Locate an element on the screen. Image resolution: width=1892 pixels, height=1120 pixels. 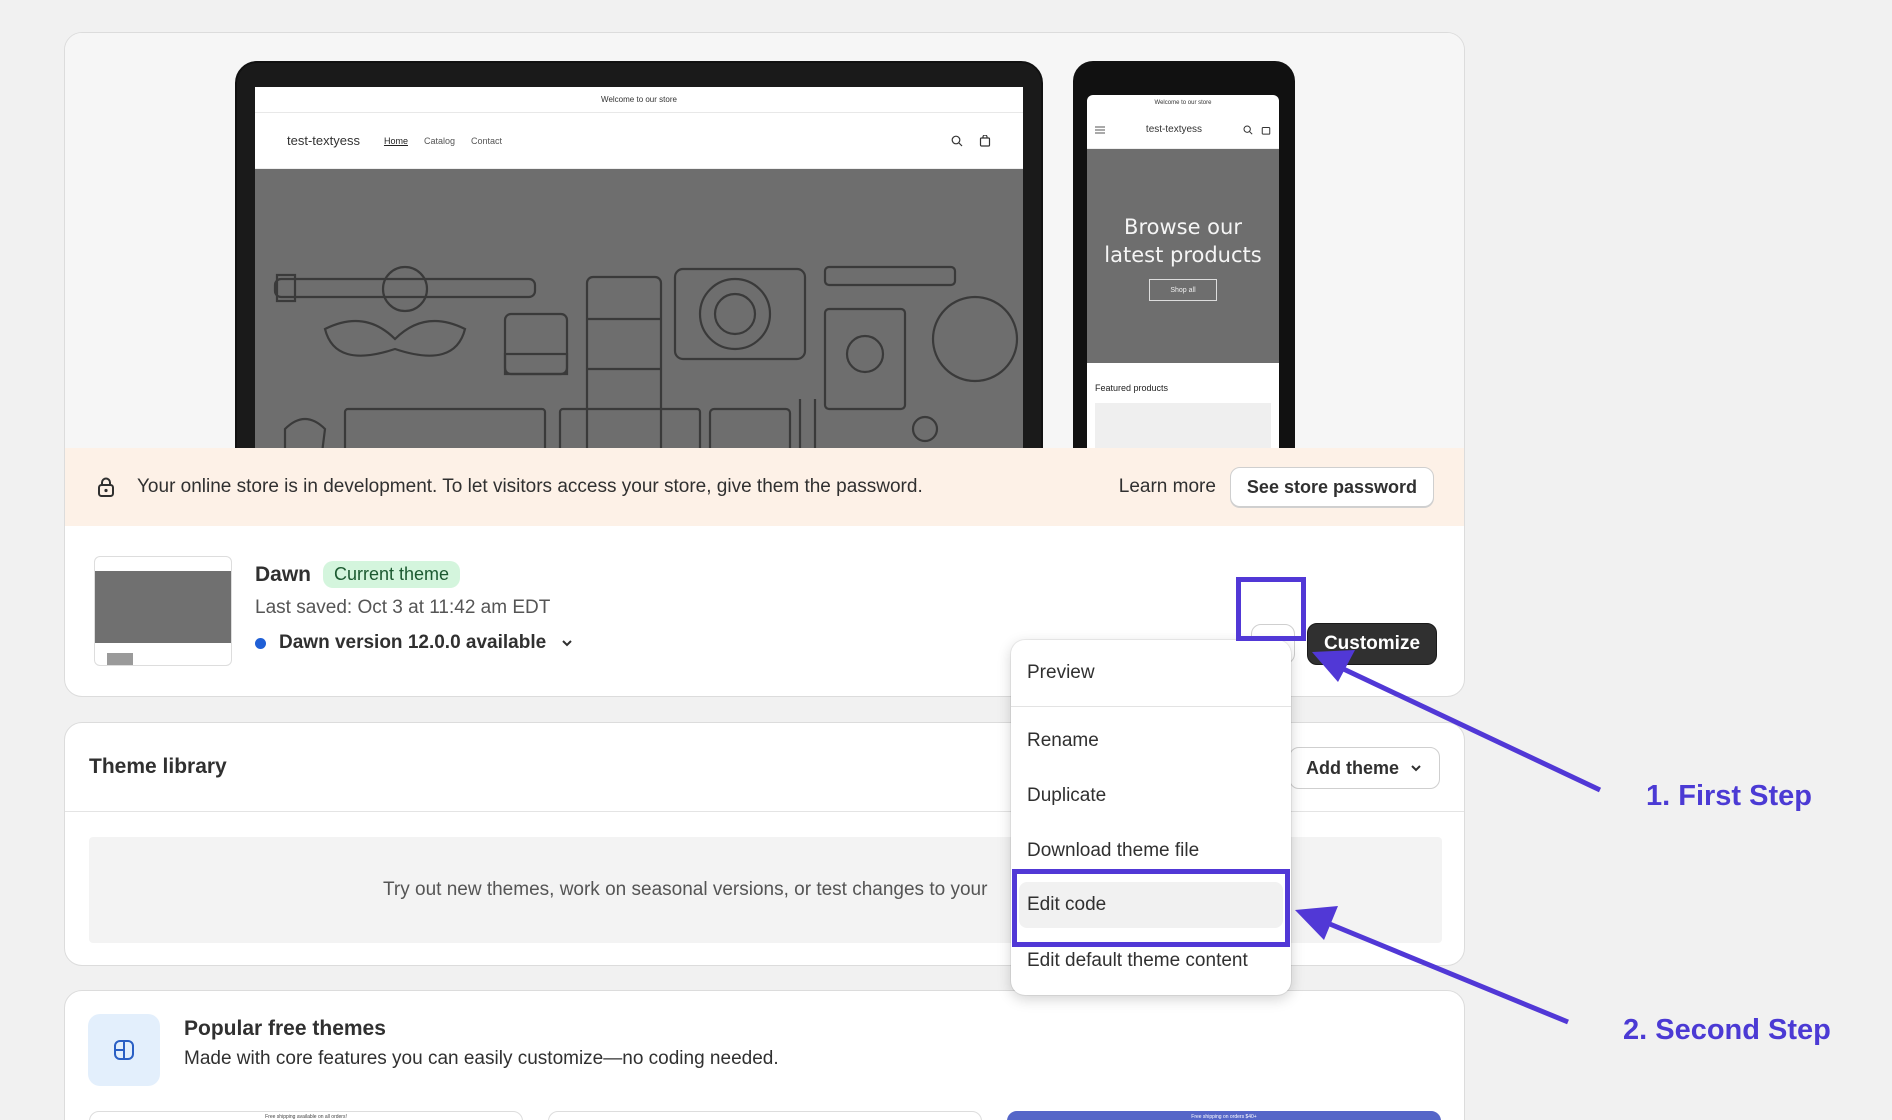
step1-label: 1. First Step is located at coordinates (1729, 796).